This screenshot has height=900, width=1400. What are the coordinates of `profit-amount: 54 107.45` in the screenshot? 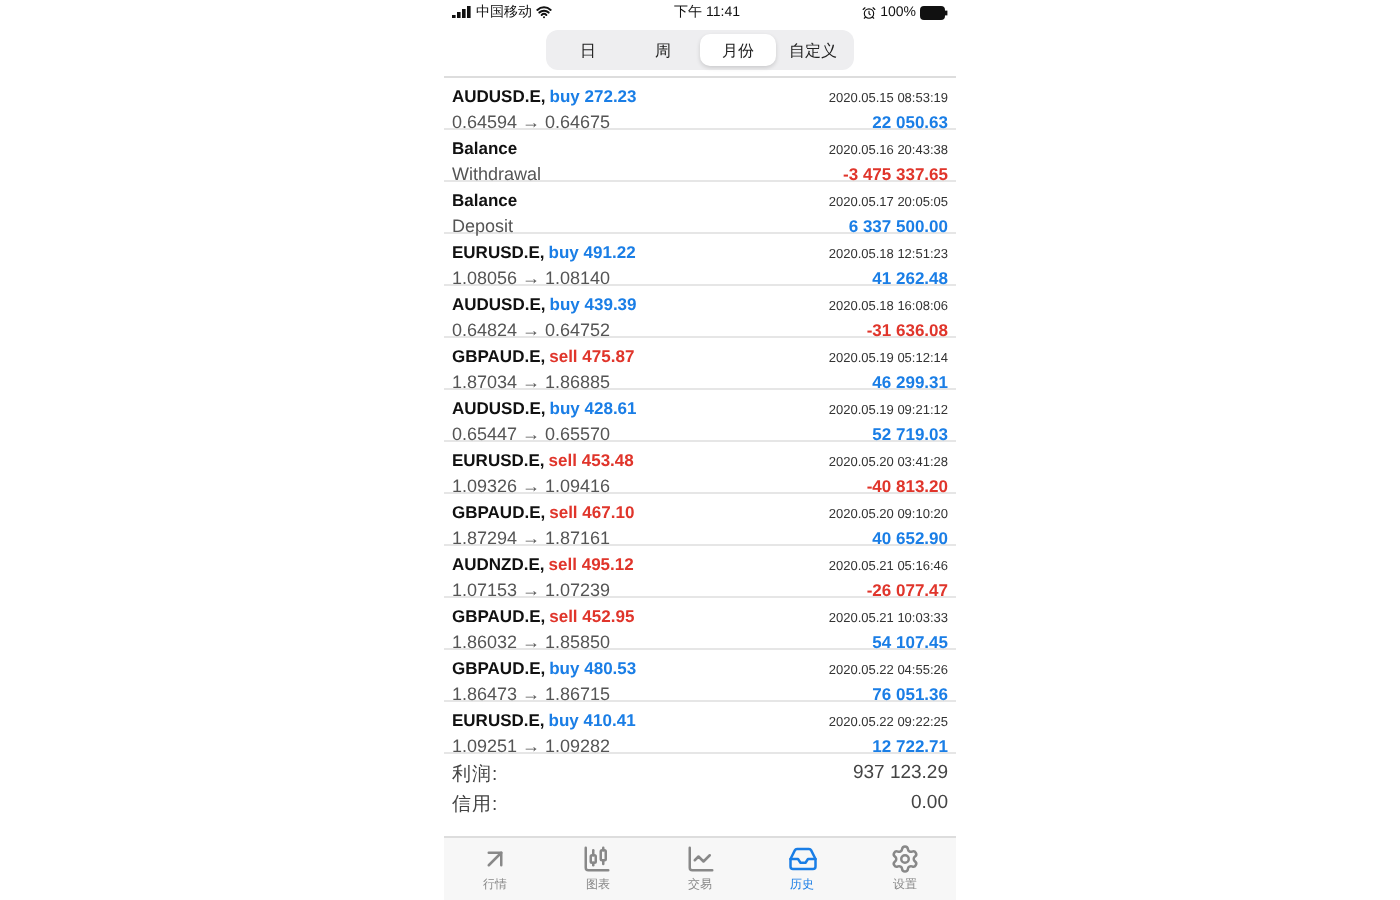 It's located at (910, 641).